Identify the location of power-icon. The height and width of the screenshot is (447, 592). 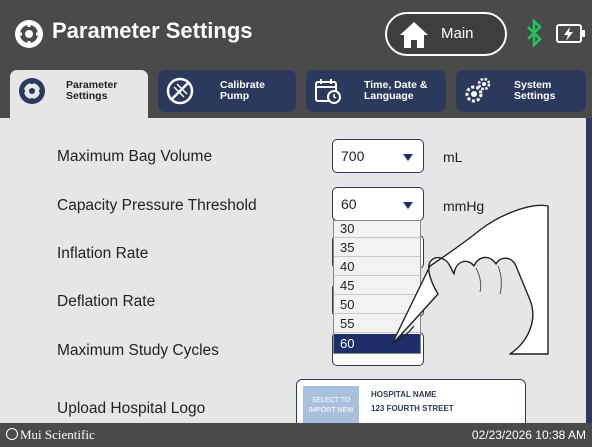
(12, 434).